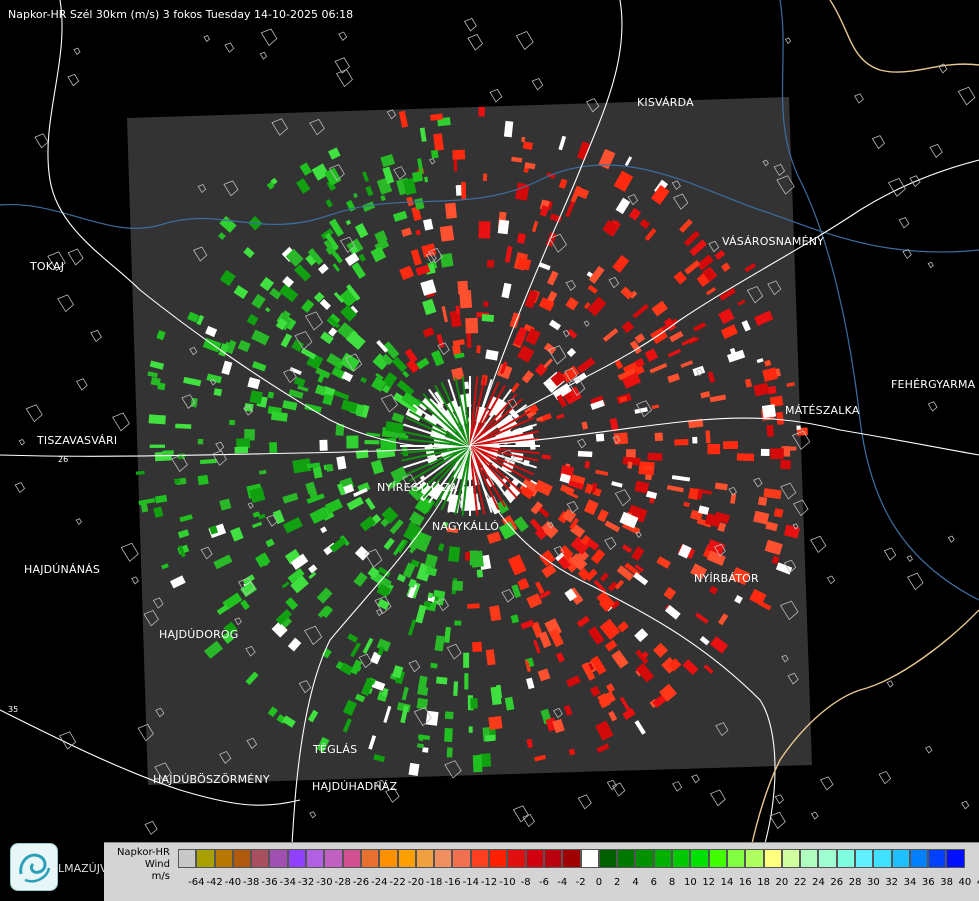 The width and height of the screenshot is (979, 901). I want to click on legend-tick-label: -20, so click(416, 882).